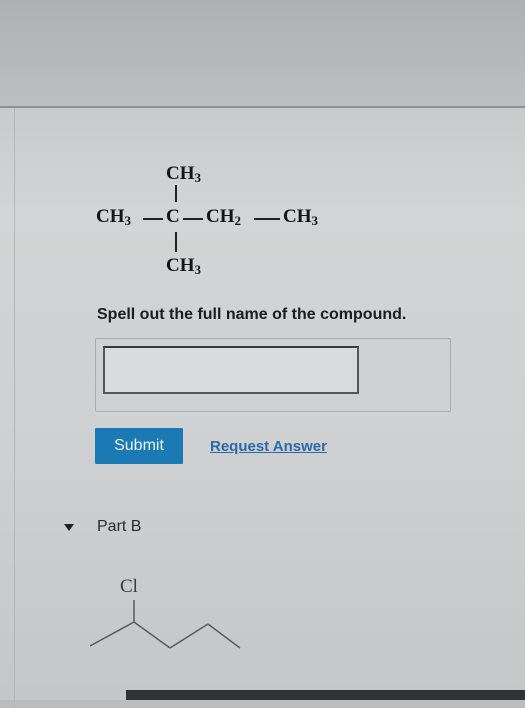 The width and height of the screenshot is (525, 708). I want to click on methylene-text: CH, so click(220, 216).